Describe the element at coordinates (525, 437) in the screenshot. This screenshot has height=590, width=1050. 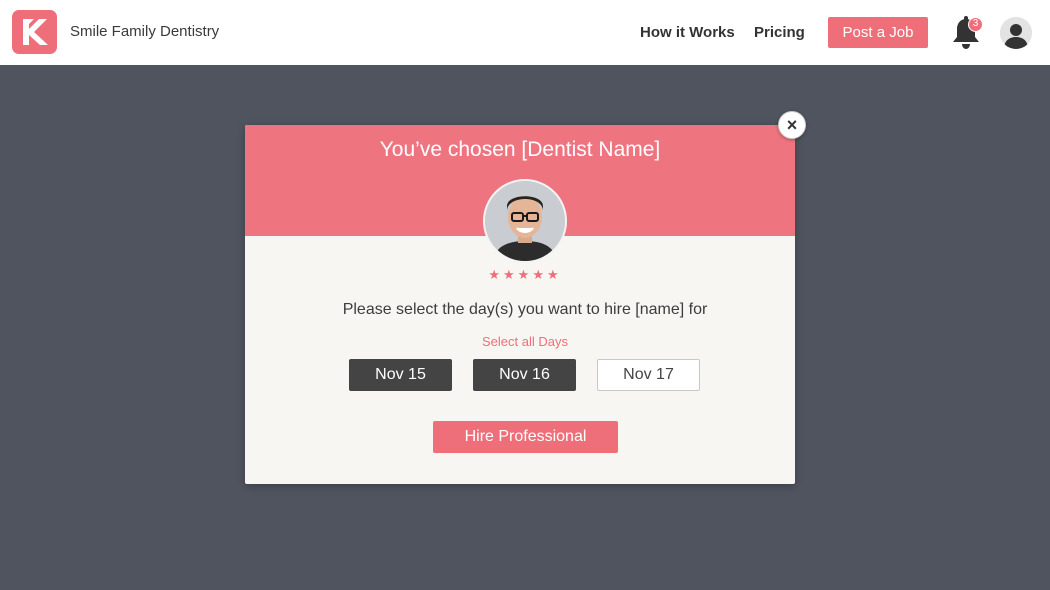
I see `hire-professional-button: Hire Professional` at that location.